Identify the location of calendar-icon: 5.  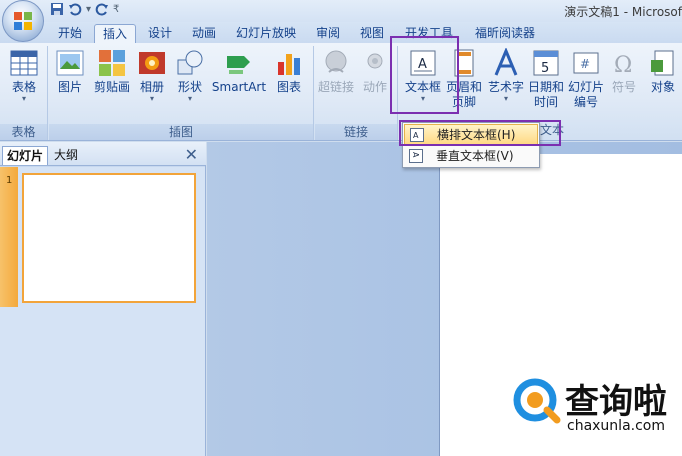
(546, 63).